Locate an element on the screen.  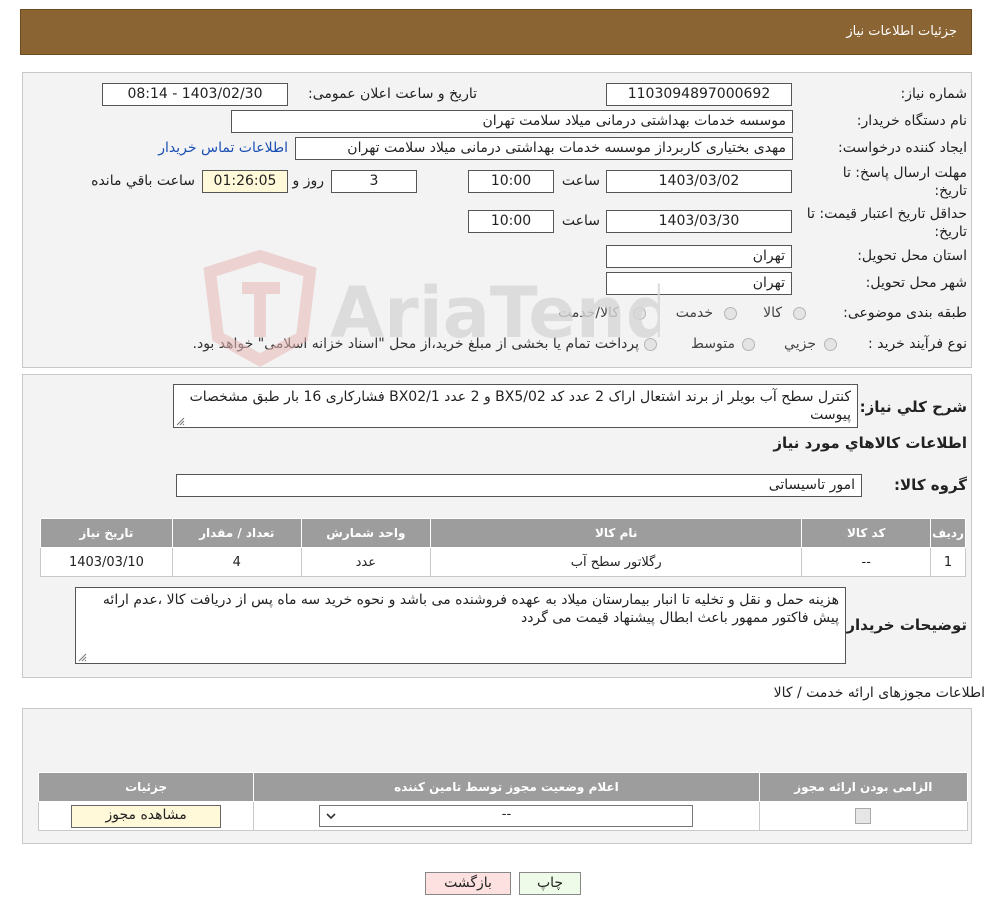
col-permit-status: اعلام وضعیت مجوز توسط تامین کننده is located at coordinates (506, 787).